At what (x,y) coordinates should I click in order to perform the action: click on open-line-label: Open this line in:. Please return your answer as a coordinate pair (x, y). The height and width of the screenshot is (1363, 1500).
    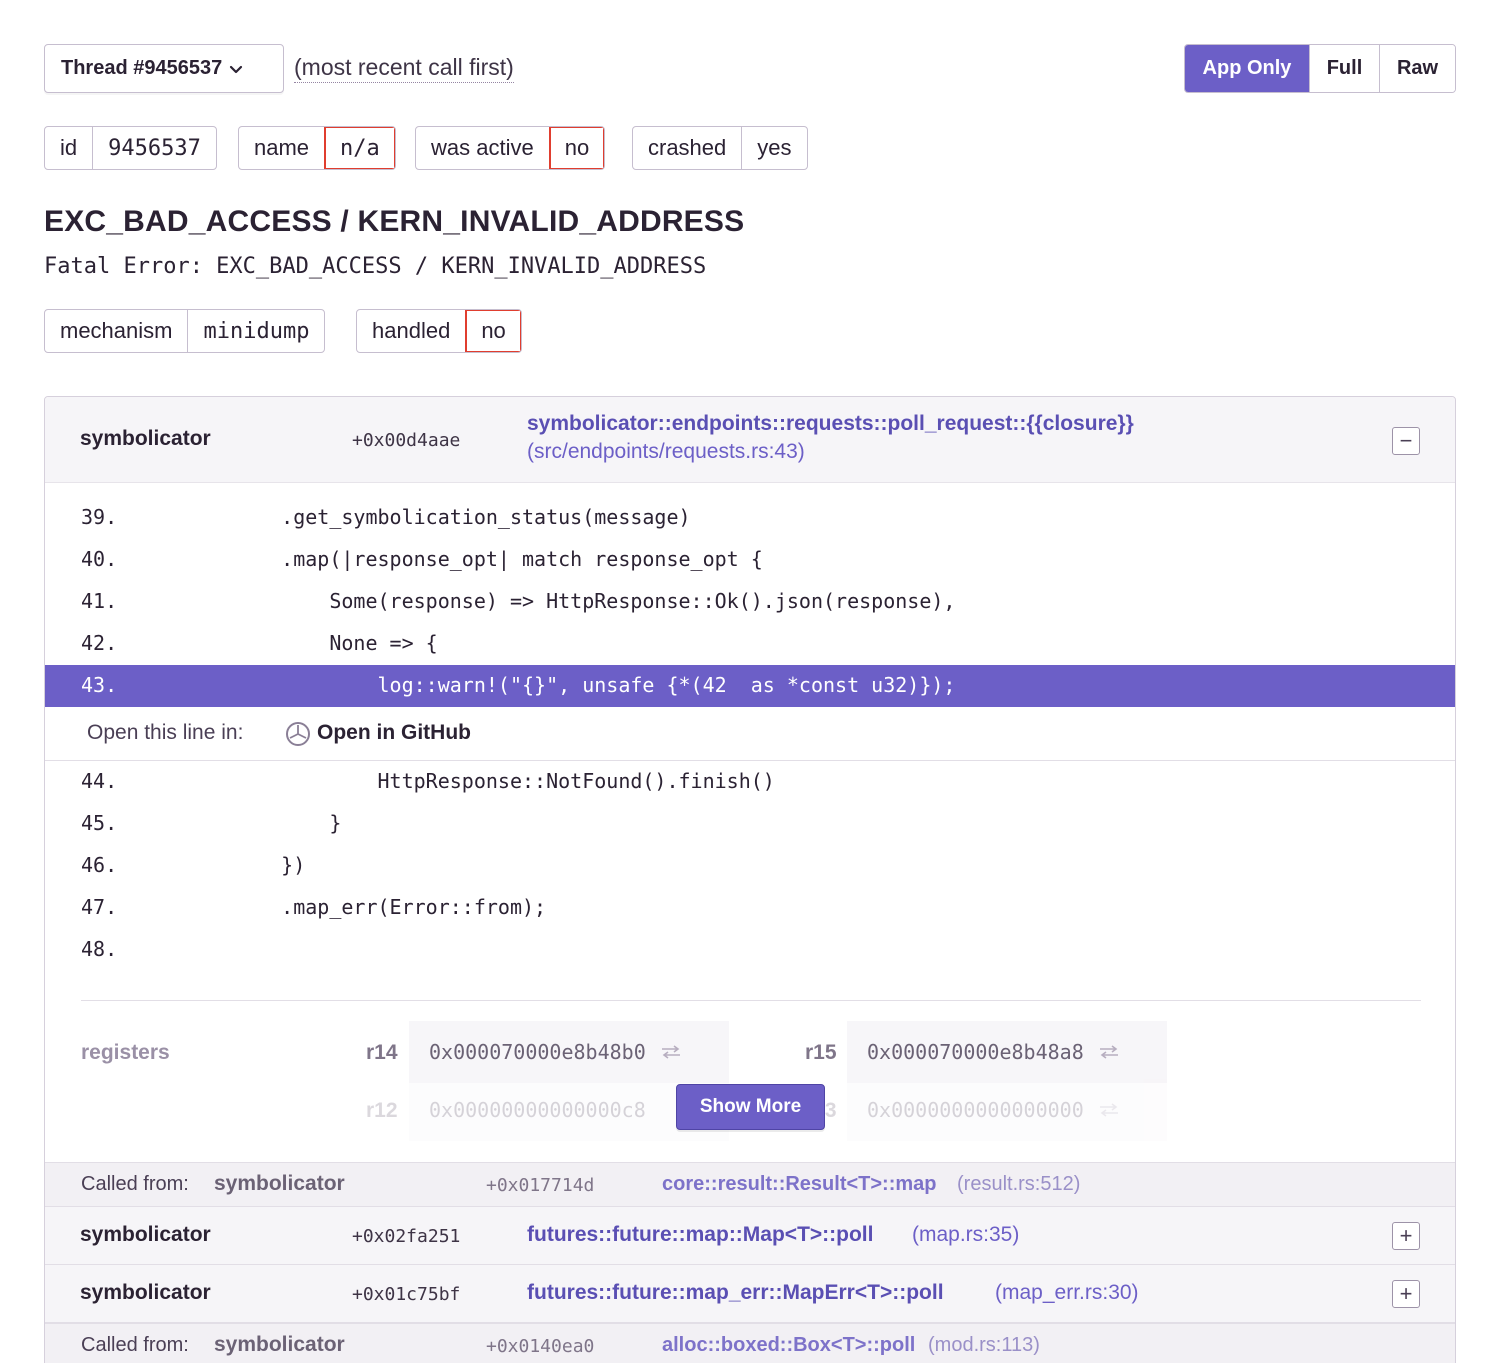
    Looking at the image, I should click on (165, 732).